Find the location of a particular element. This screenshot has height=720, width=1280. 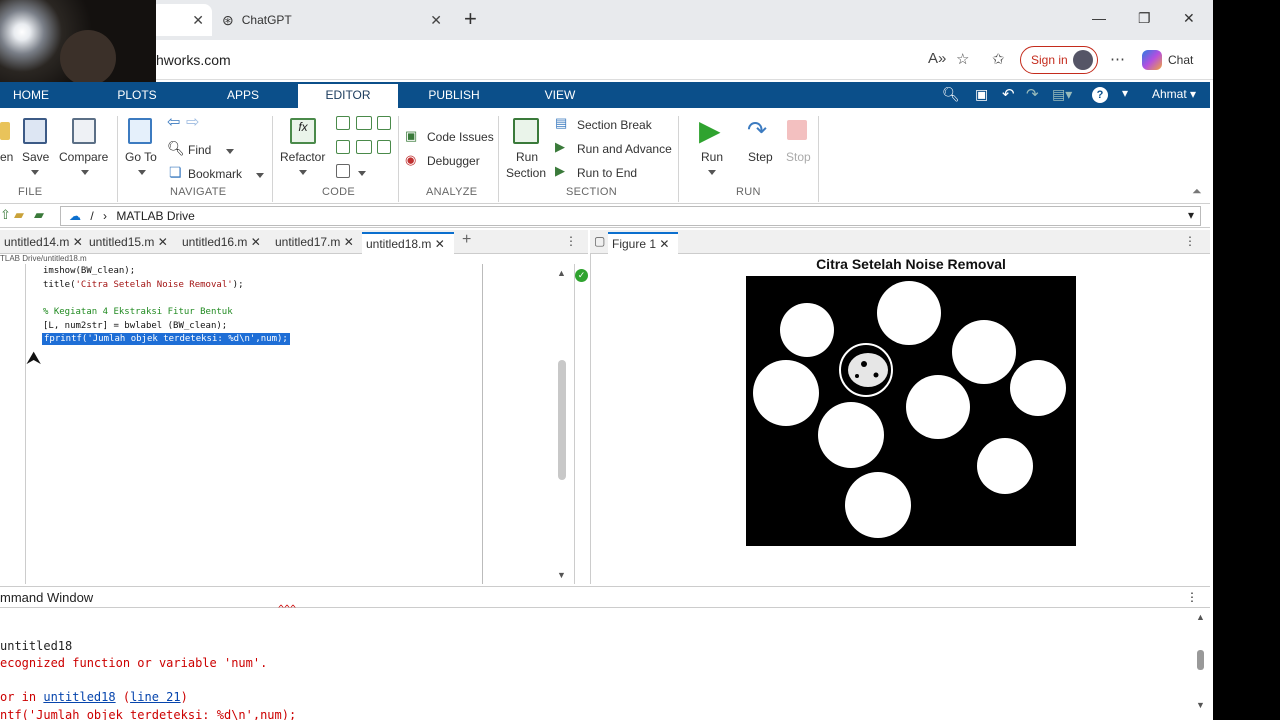

editor-tab-untitled15: untitled15.m ✕ is located at coordinates (131, 243).